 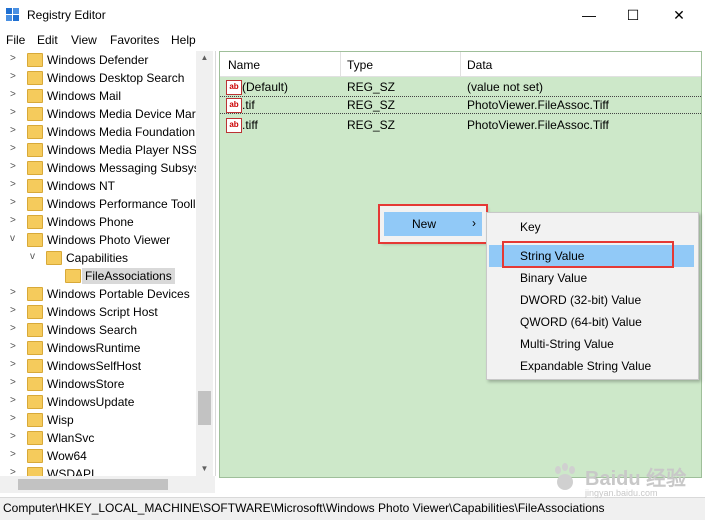 I want to click on tree-item: > Windows Messaging Subsys, so click(x=100, y=168).